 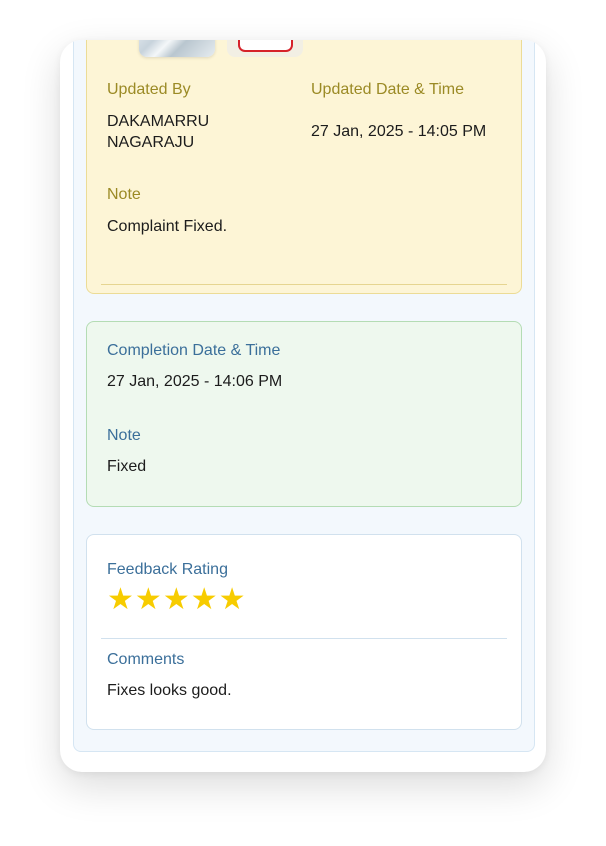 What do you see at coordinates (124, 435) in the screenshot?
I see `completion-note-label: Note` at bounding box center [124, 435].